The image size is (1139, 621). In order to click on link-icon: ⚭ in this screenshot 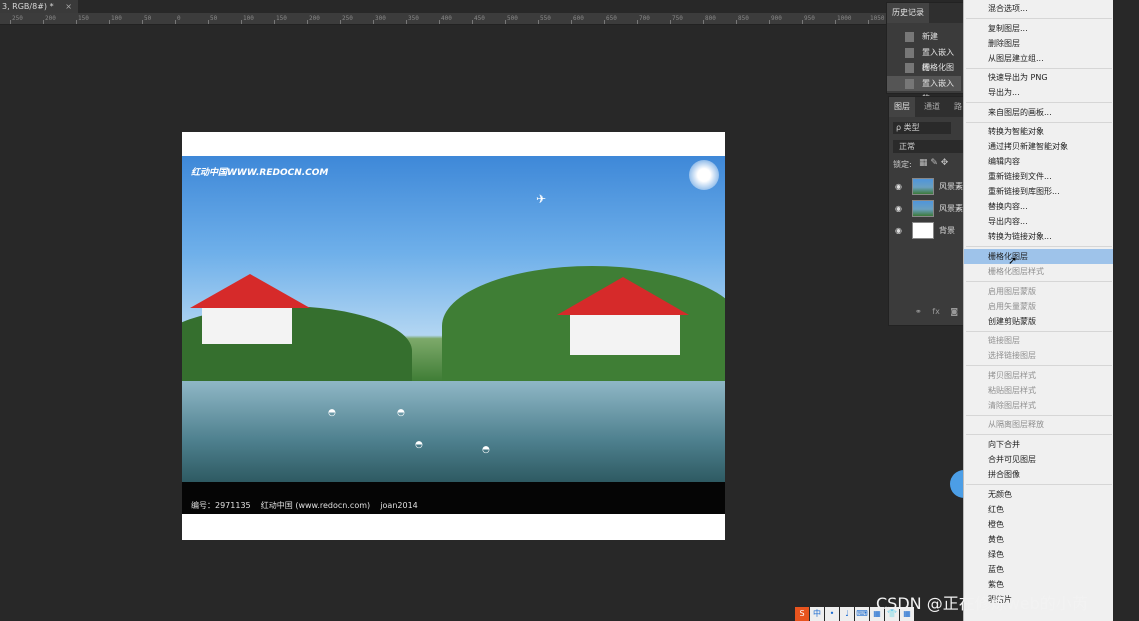, I will do `click(918, 311)`.